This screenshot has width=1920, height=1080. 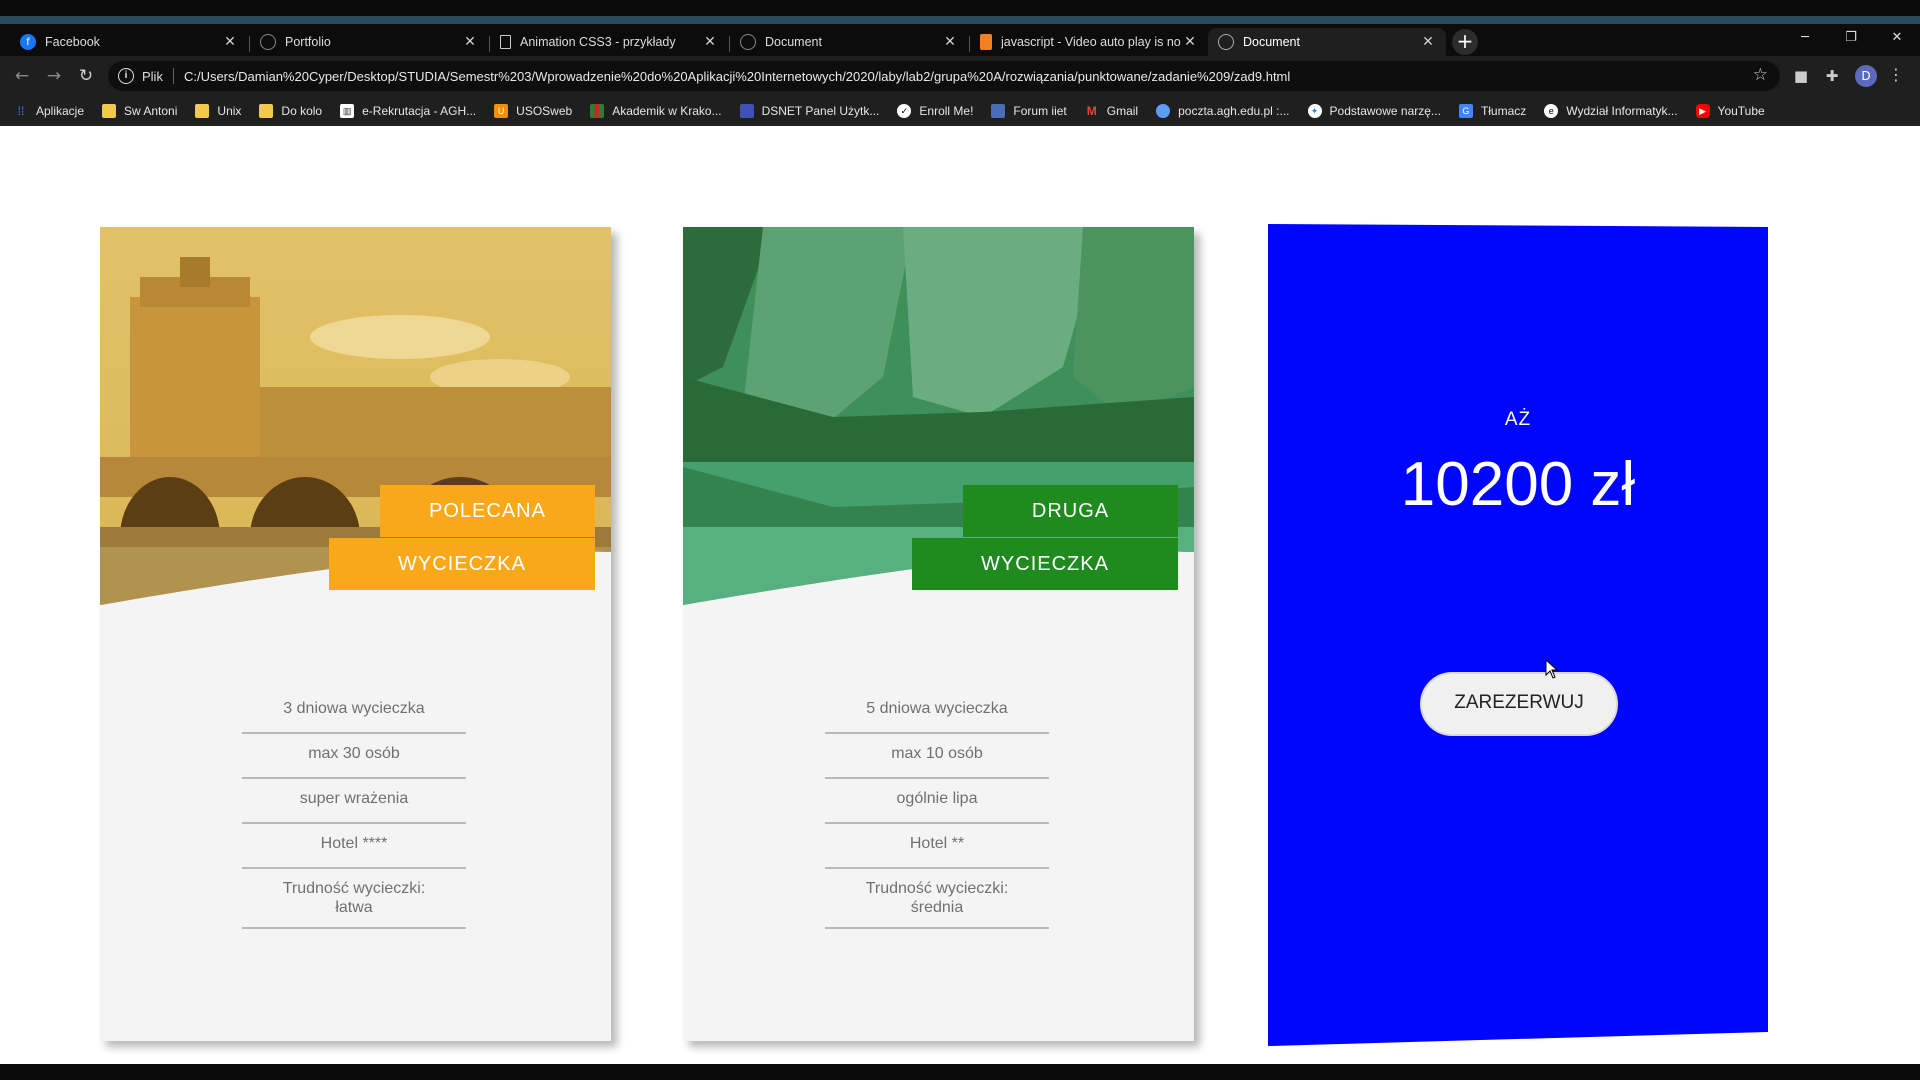 I want to click on difficulty-item: Trudność wycieczki: średnia, so click(x=937, y=899).